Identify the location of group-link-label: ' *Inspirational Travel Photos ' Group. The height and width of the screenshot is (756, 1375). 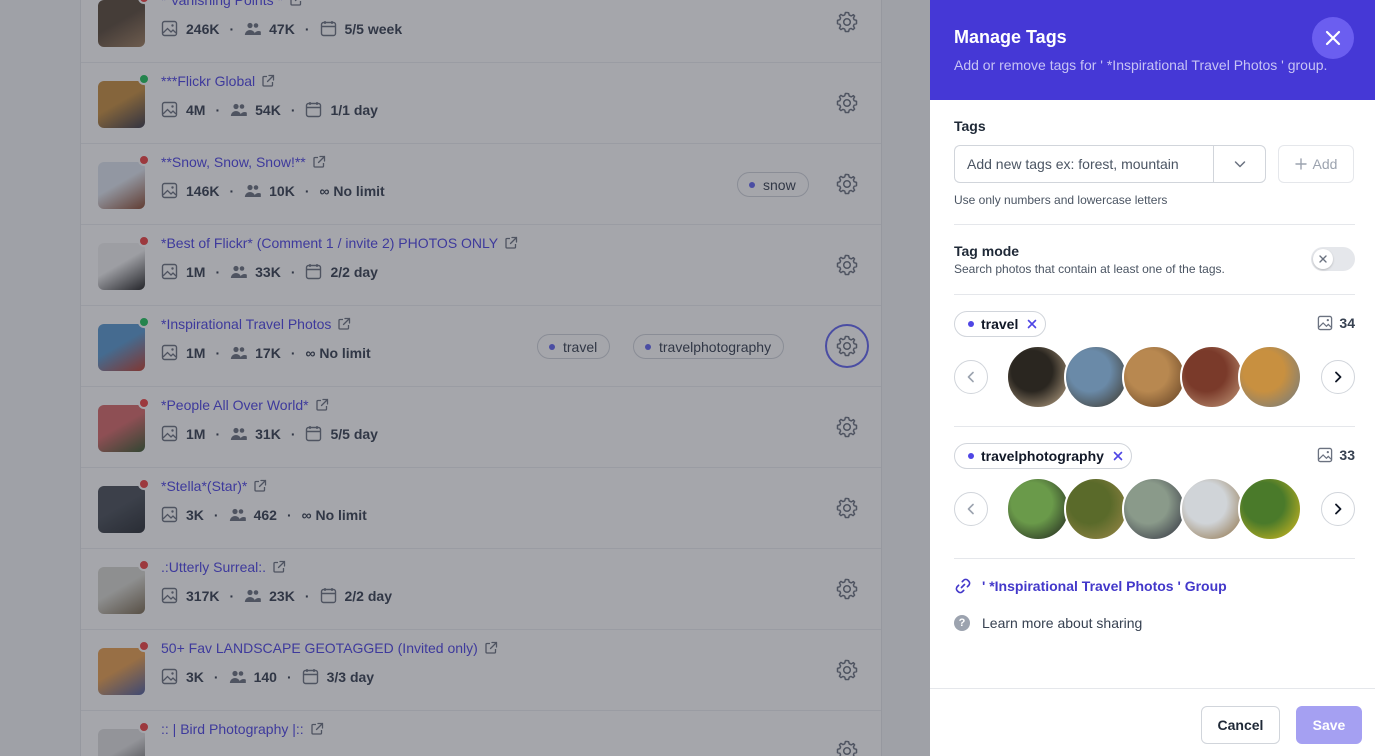
(1104, 586).